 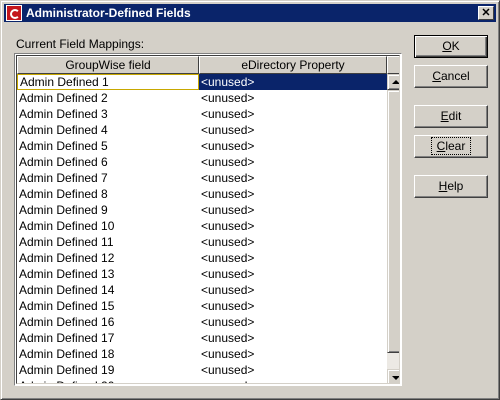 What do you see at coordinates (63, 194) in the screenshot?
I see `groupwise-field-cell: Admin Defined 8` at bounding box center [63, 194].